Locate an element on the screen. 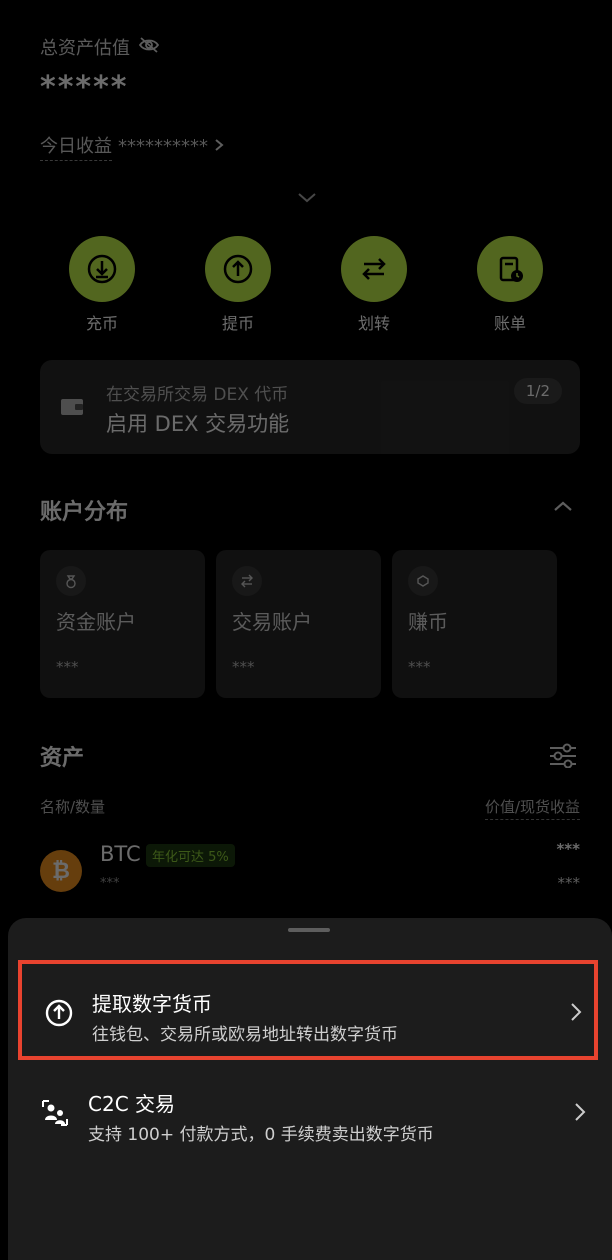  bill-icon is located at coordinates (510, 269).